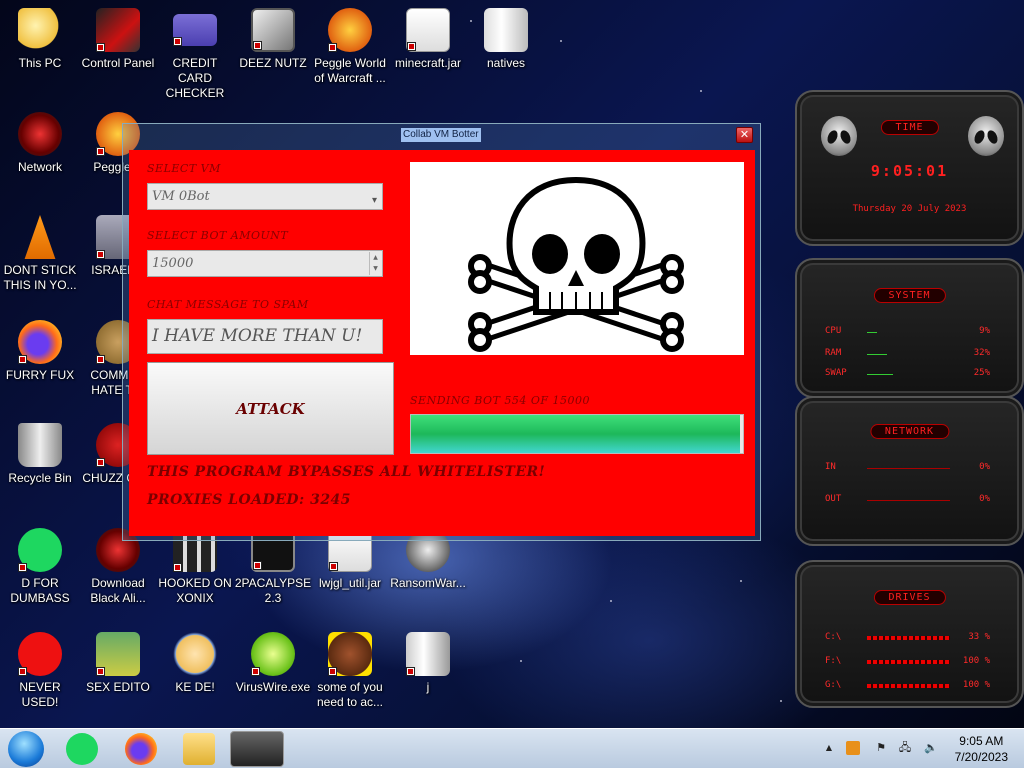 The image size is (1024, 768). Describe the element at coordinates (118, 654) in the screenshot. I see `hex-editor-icon` at that location.